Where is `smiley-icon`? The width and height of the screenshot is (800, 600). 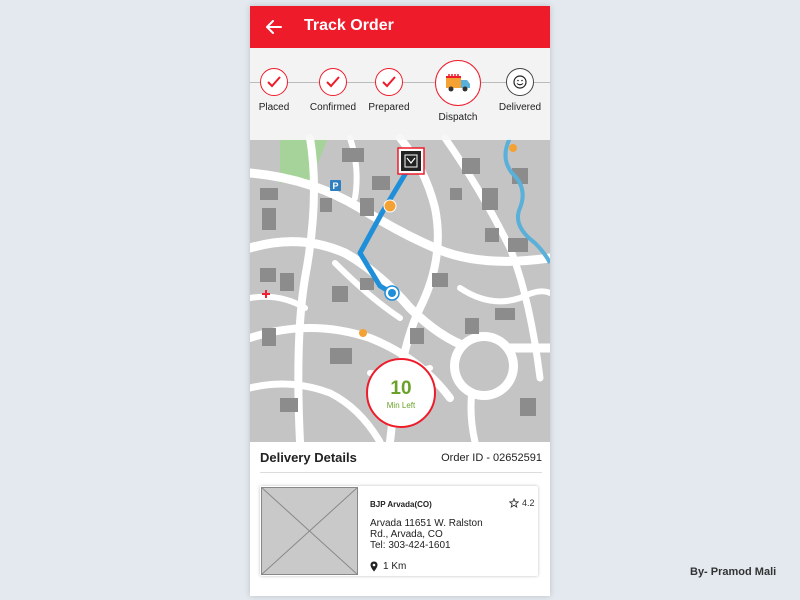 smiley-icon is located at coordinates (520, 82).